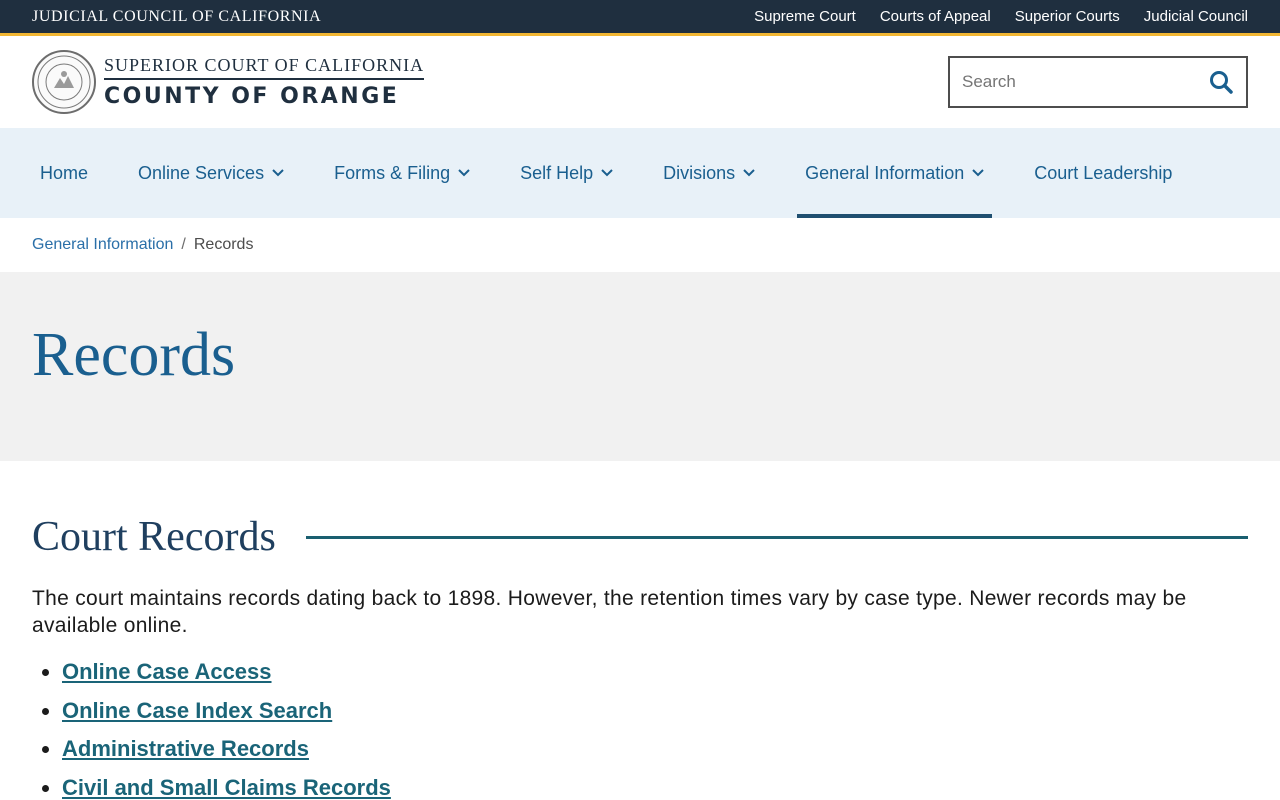  What do you see at coordinates (655, 672) in the screenshot?
I see `list-item: Online Case Access` at bounding box center [655, 672].